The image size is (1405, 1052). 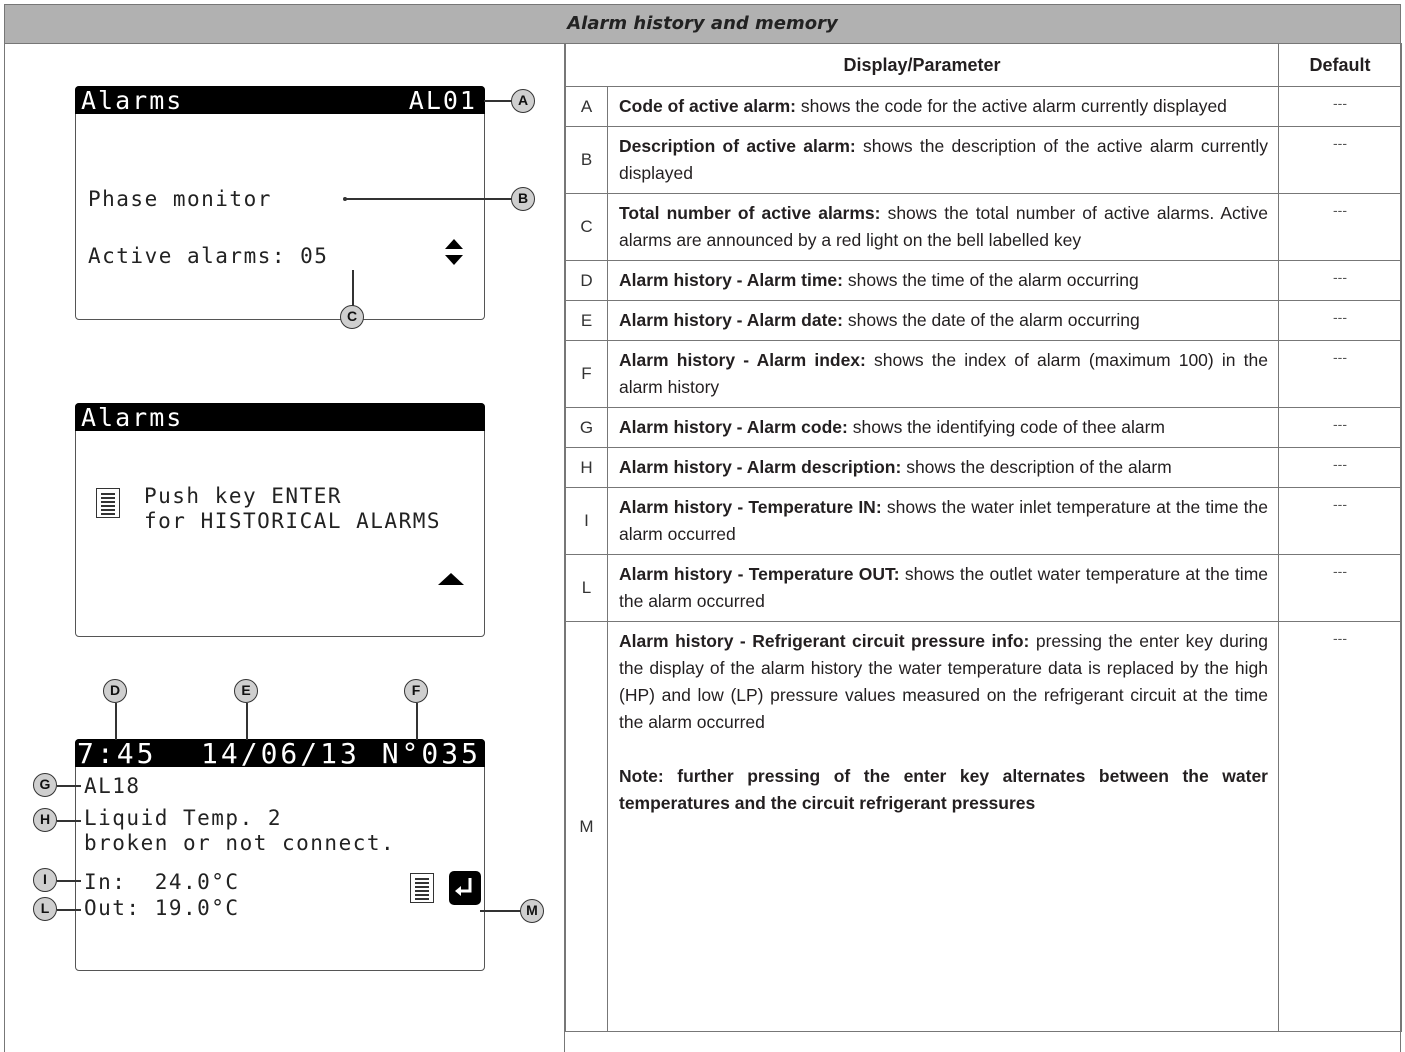 What do you see at coordinates (742, 360) in the screenshot?
I see `row-term: Alarm history - Alarm index:` at bounding box center [742, 360].